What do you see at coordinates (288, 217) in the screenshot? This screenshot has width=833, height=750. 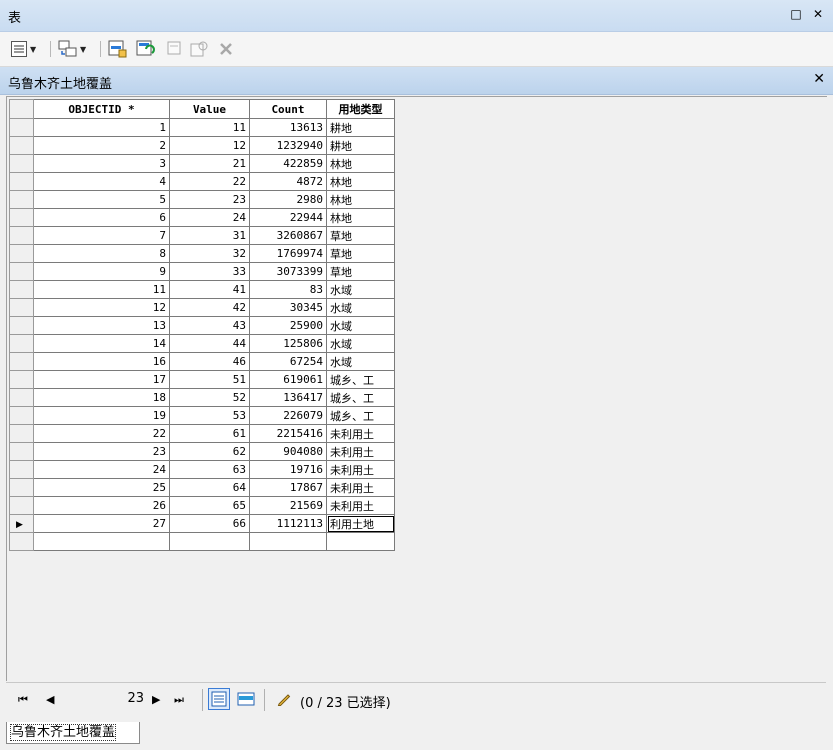 I see `cell-count: 22944` at bounding box center [288, 217].